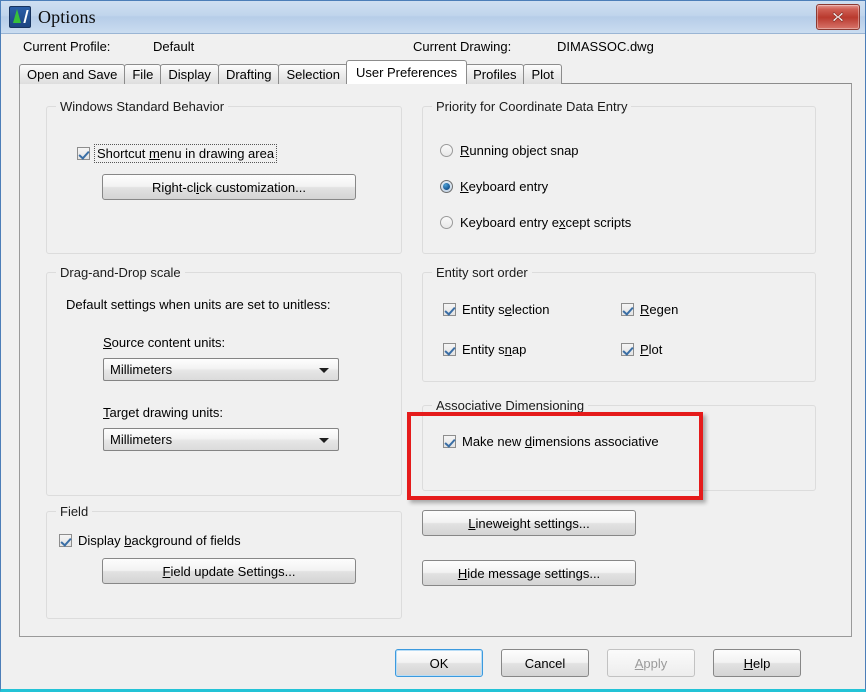  Describe the element at coordinates (174, 46) in the screenshot. I see `current-profile-value: Default` at that location.